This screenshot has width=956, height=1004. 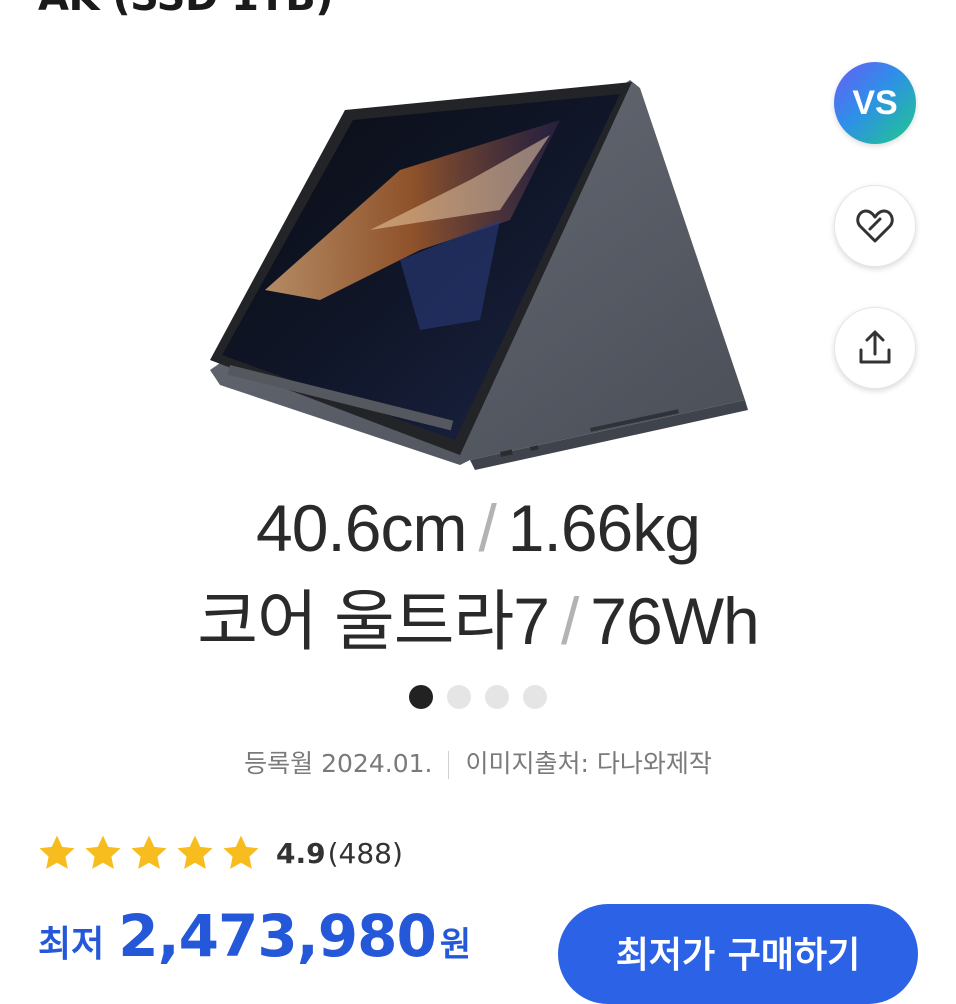 I want to click on image-source: 이미지출처: 다나와제작, so click(x=588, y=763).